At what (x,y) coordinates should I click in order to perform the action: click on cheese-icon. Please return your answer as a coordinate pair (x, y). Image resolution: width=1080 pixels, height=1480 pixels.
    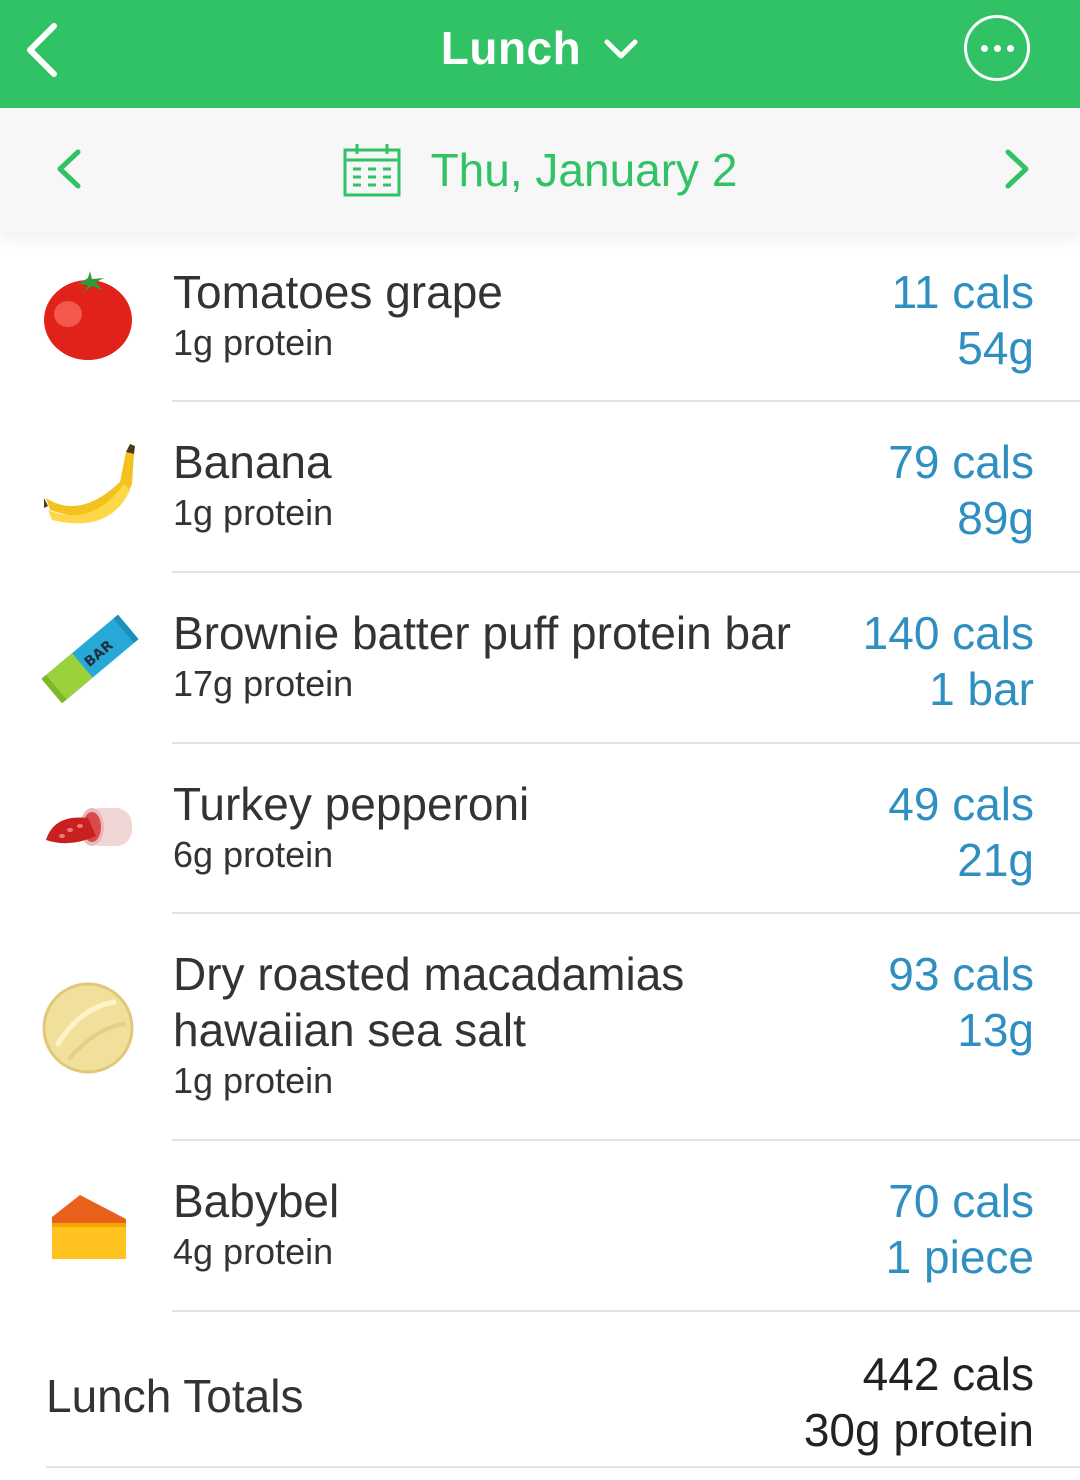
    Looking at the image, I should click on (89, 1227).